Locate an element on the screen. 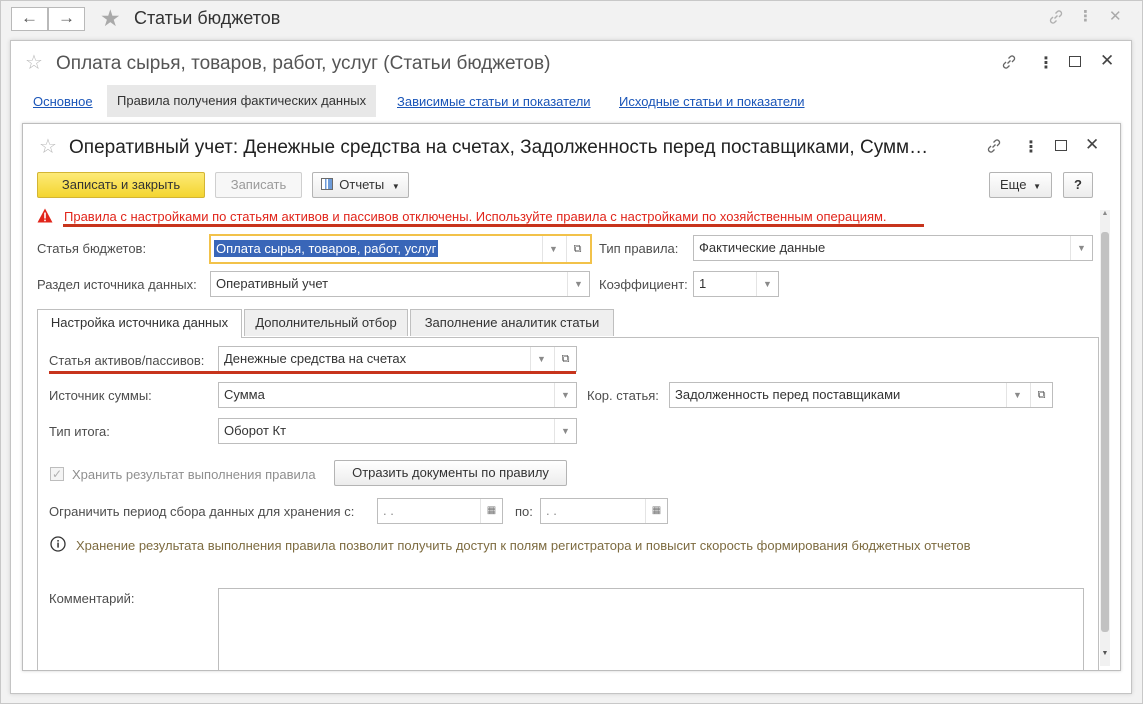  store-result-label: Хранить результат выполнения правила is located at coordinates (194, 474).